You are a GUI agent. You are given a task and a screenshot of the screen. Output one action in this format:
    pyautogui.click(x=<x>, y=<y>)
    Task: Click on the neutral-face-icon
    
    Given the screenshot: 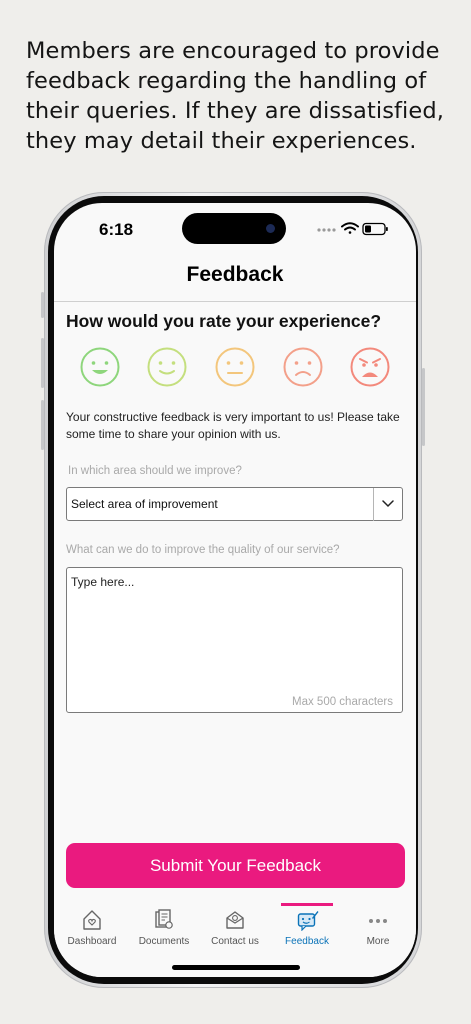 What is the action you would take?
    pyautogui.click(x=235, y=367)
    